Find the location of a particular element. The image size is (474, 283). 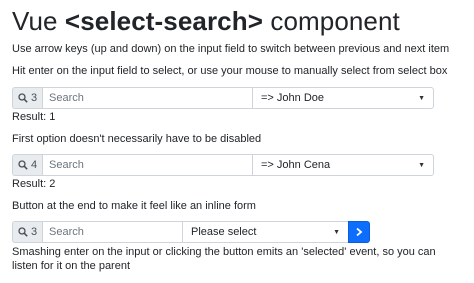

title-prefix: Vue is located at coordinates (38, 21).